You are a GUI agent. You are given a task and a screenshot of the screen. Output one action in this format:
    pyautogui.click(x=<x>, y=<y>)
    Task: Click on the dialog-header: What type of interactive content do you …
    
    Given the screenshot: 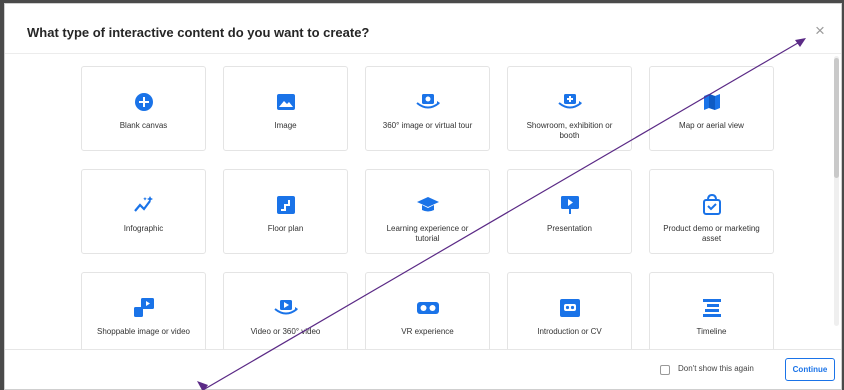 What is the action you would take?
    pyautogui.click(x=423, y=29)
    